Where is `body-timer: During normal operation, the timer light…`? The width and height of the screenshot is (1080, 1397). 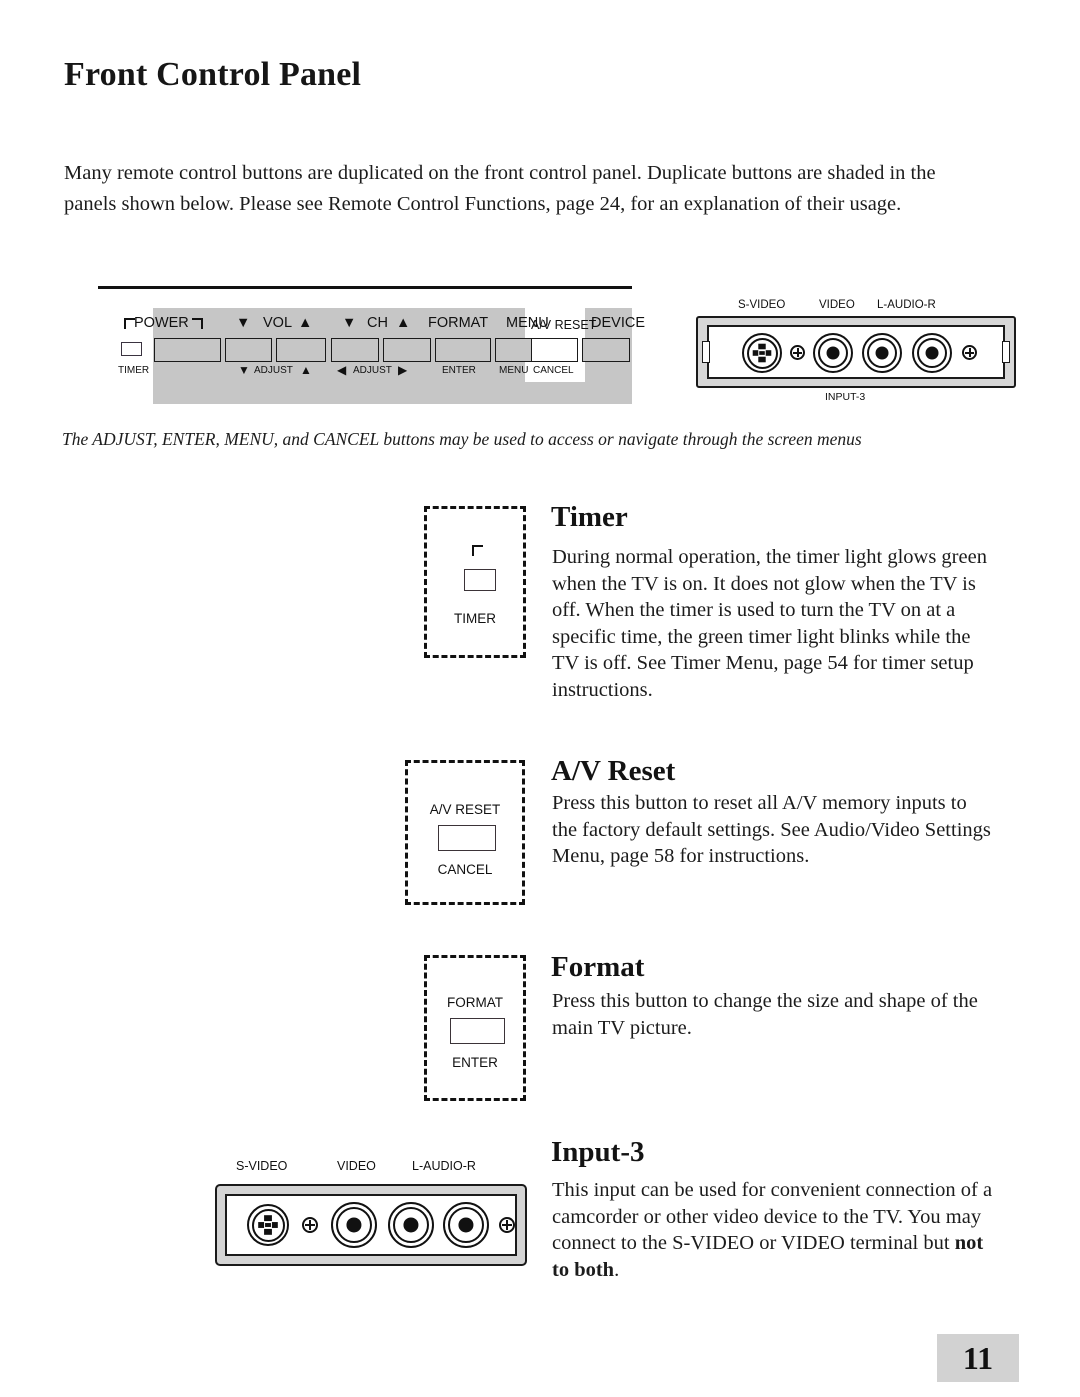 body-timer: During normal operation, the timer light… is located at coordinates (769, 623).